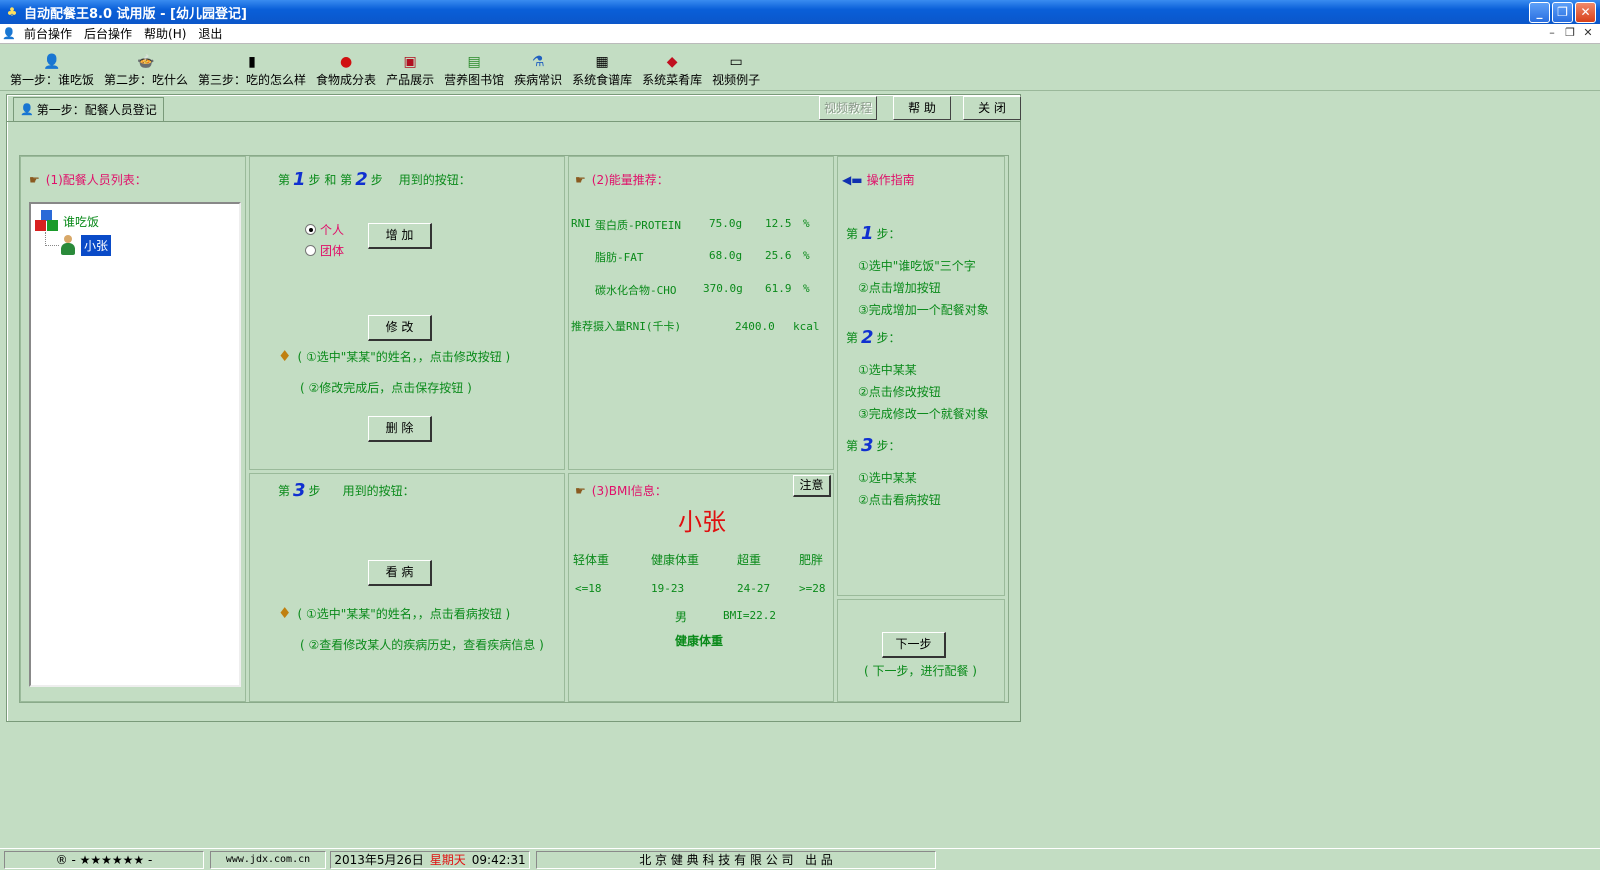  Describe the element at coordinates (379, 860) in the screenshot. I see `status-date: 2013年5月26日` at that location.